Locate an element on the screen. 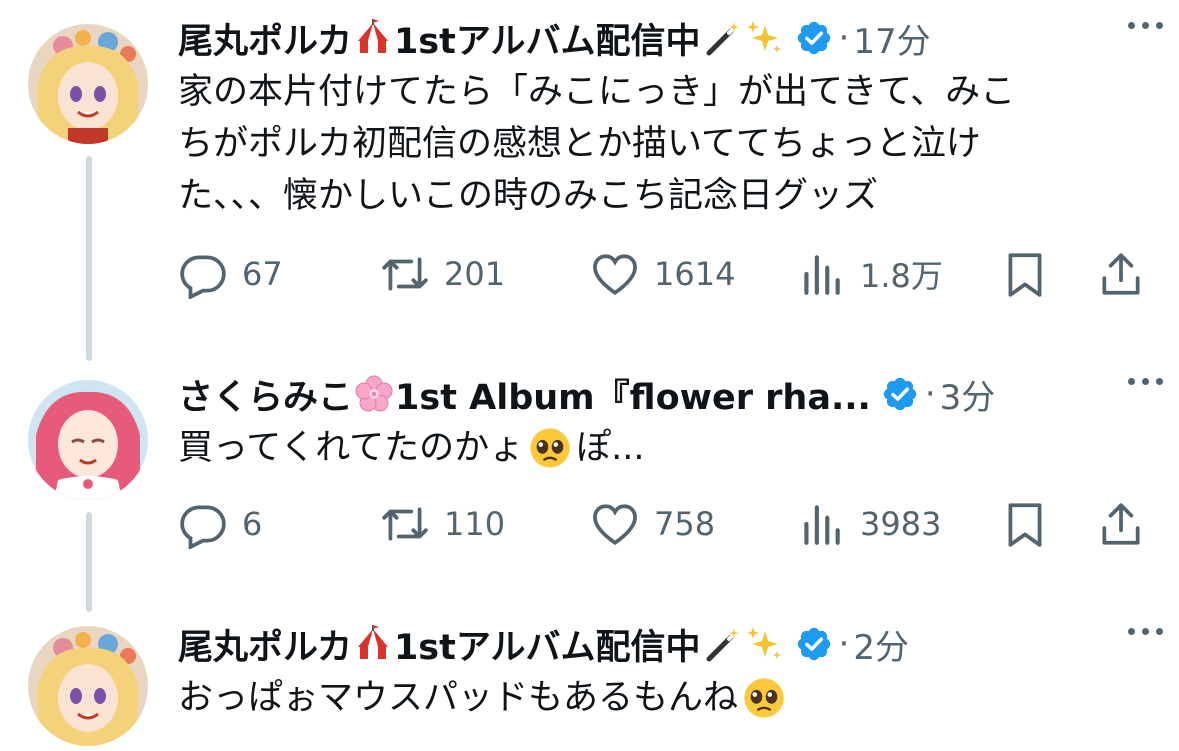  retweet-button: 110 is located at coordinates (442, 524).